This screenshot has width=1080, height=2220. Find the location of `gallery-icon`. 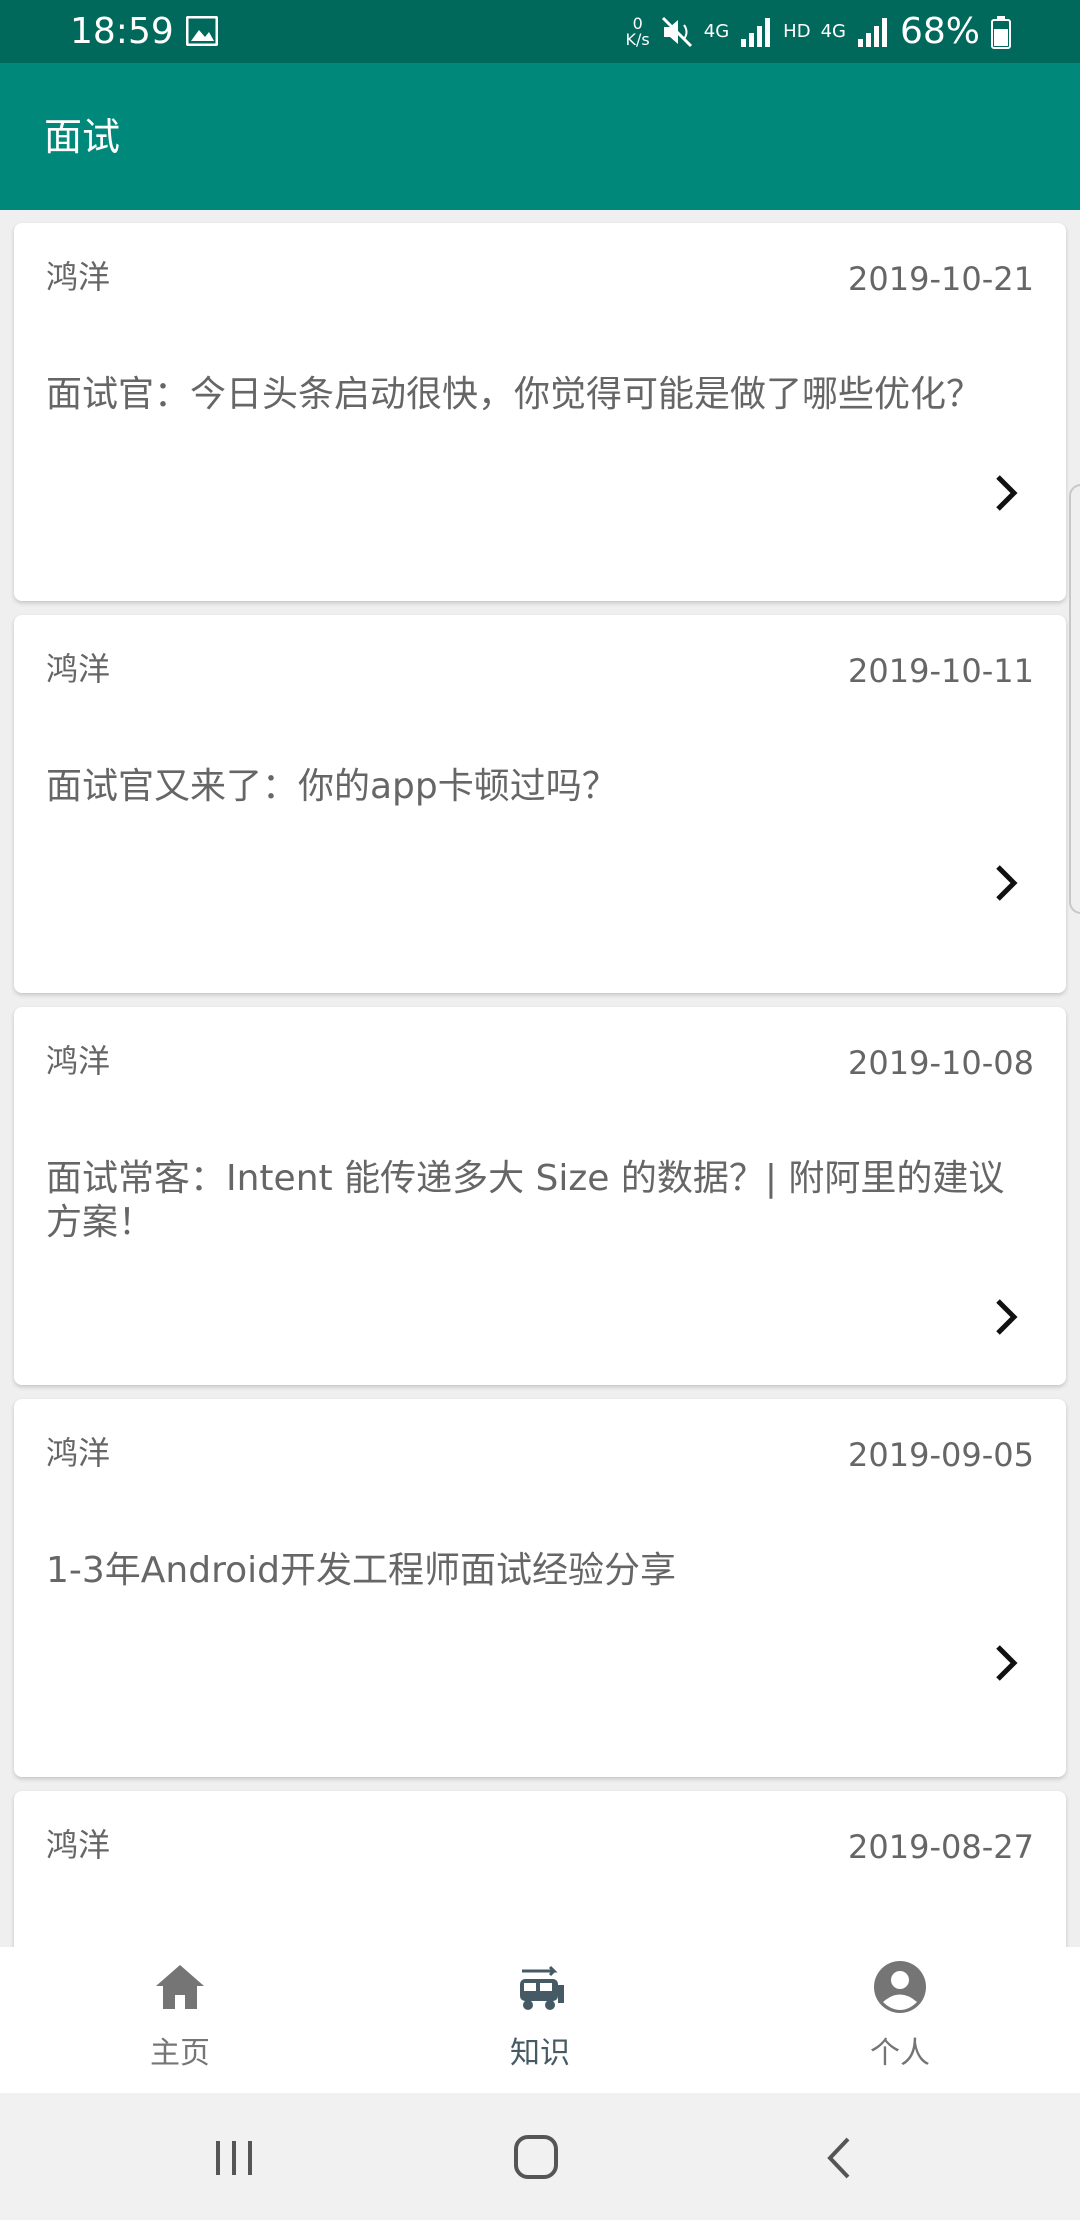

gallery-icon is located at coordinates (202, 31).